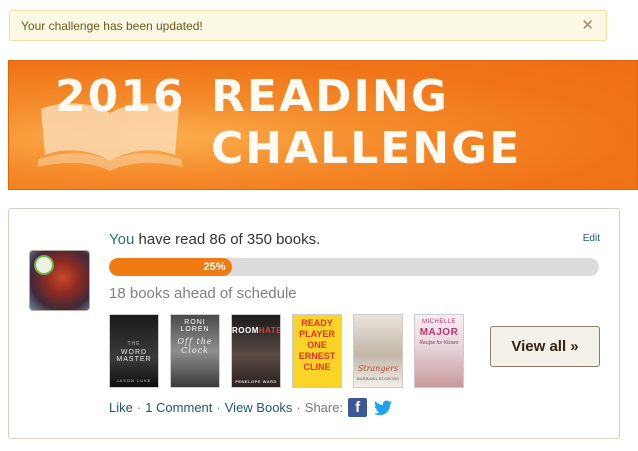  I want to click on book-cover-title-a: ROOM, so click(245, 330).